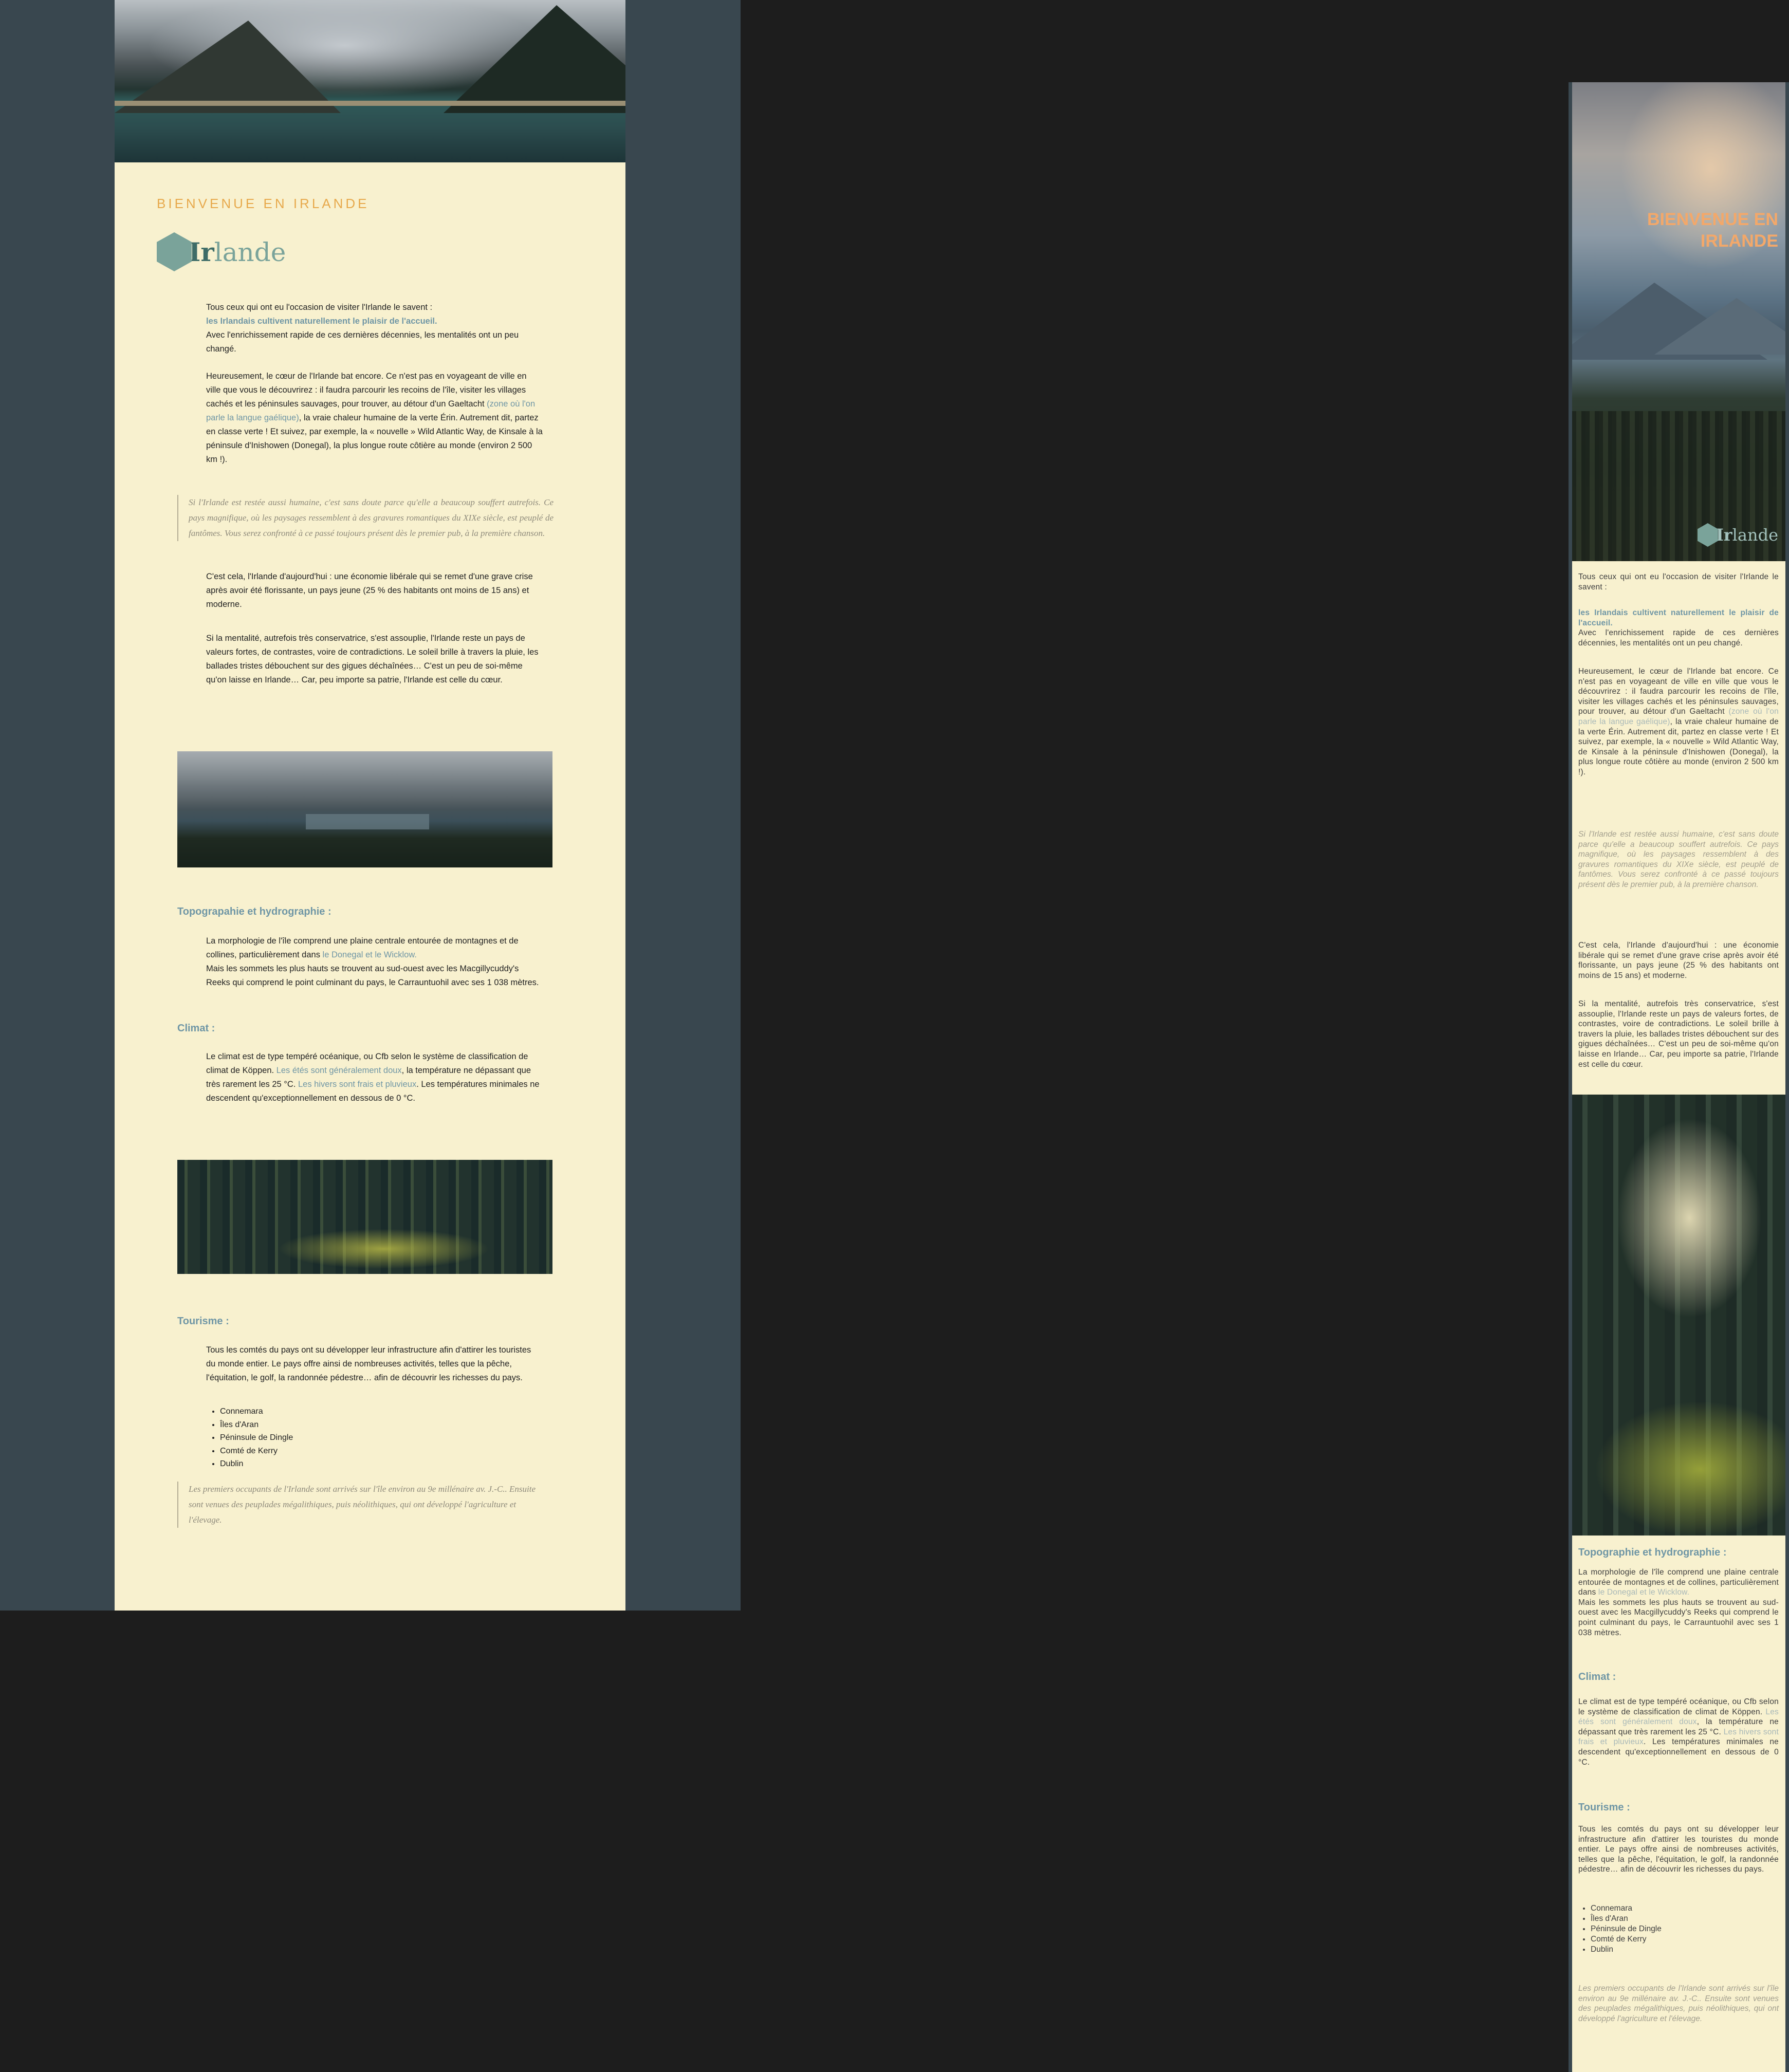 The height and width of the screenshot is (2072, 1789). What do you see at coordinates (264, 203) in the screenshot?
I see `welcome-kicker: BIENVENUE EN IRLANDE` at bounding box center [264, 203].